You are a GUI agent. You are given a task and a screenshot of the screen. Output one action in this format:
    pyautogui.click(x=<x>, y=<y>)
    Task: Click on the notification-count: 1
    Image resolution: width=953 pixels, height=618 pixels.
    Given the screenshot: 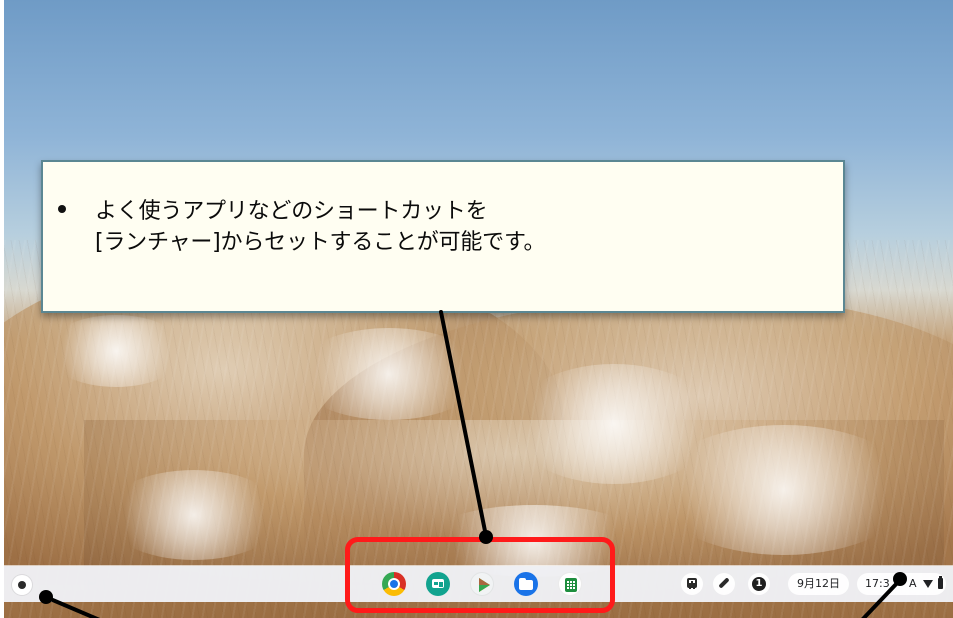 What is the action you would take?
    pyautogui.click(x=759, y=584)
    